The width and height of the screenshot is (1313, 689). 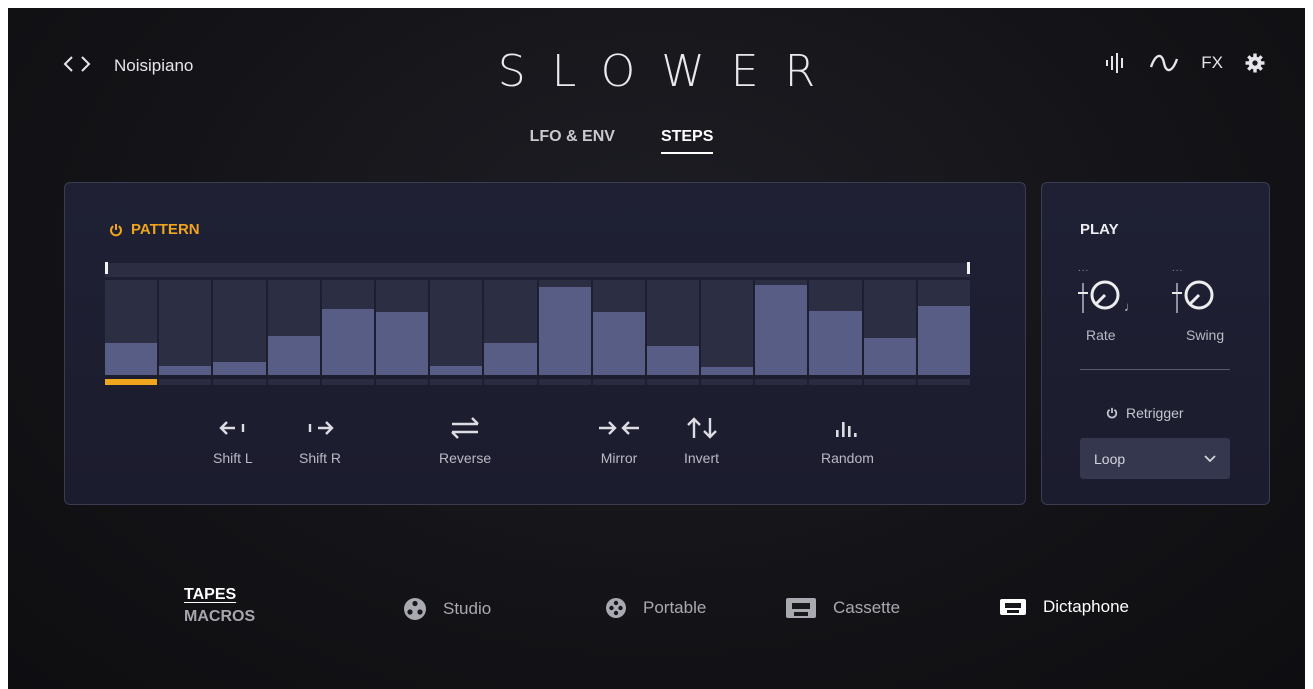 What do you see at coordinates (1185, 63) in the screenshot?
I see `top-toolbar: FX` at bounding box center [1185, 63].